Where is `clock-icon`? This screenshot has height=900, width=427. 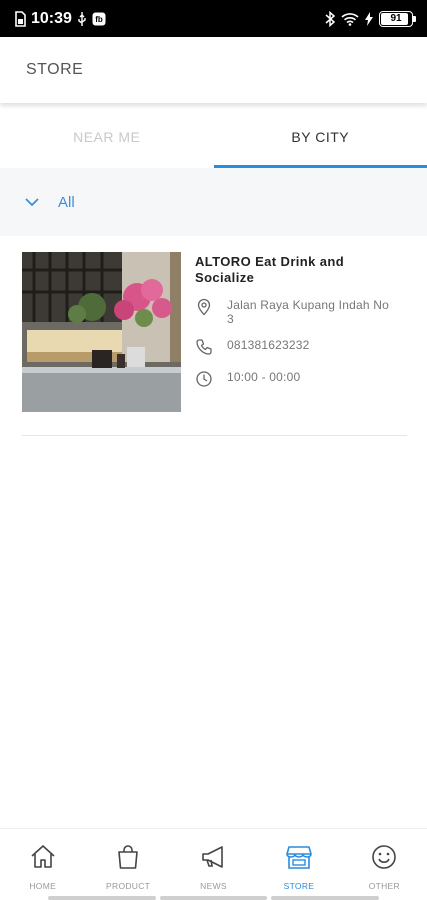
clock-icon is located at coordinates (204, 379).